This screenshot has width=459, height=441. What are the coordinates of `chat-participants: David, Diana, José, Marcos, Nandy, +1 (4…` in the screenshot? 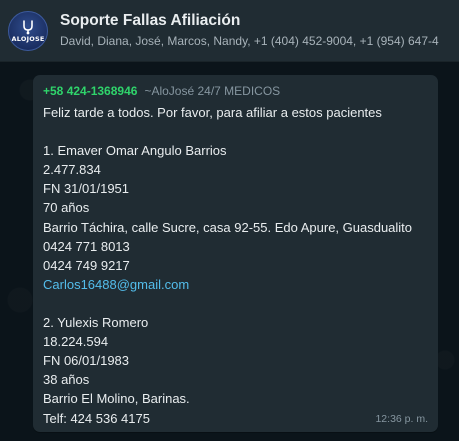 It's located at (249, 41).